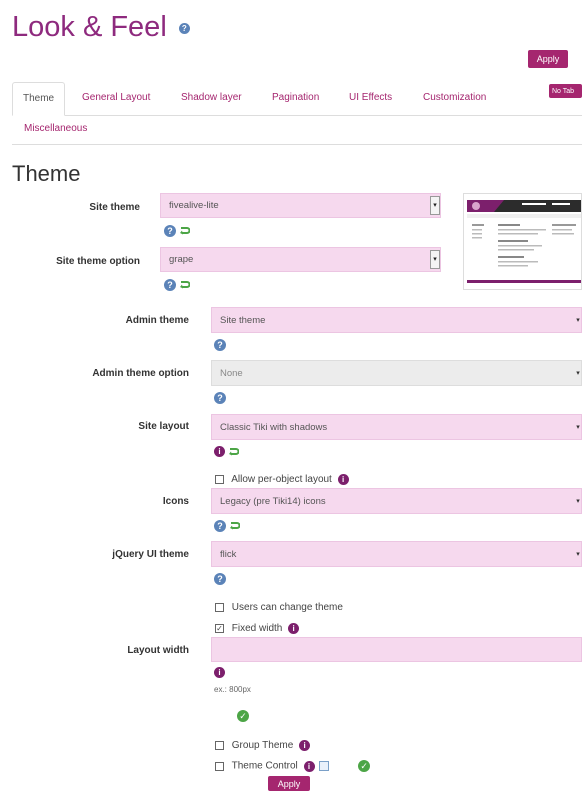 This screenshot has height=791, width=582. I want to click on theme-control-checkbox, so click(219, 766).